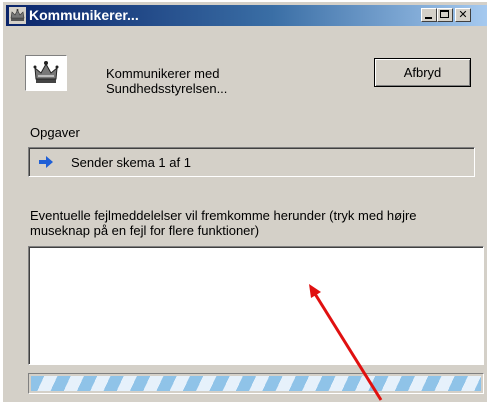  Describe the element at coordinates (246, 15) in the screenshot. I see `title-bar: Kommunikerer... ✕` at that location.